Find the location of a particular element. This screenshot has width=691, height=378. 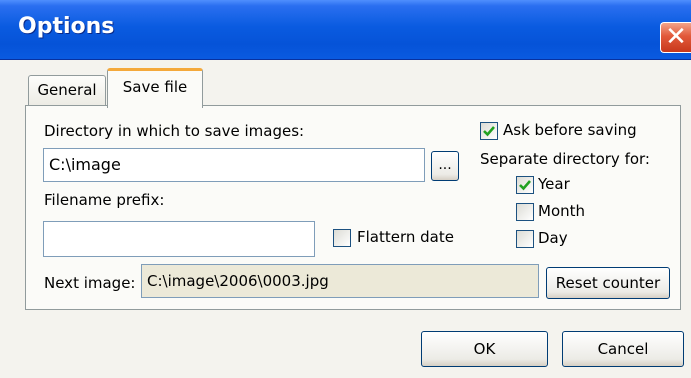

year-checkbox is located at coordinates (525, 185).